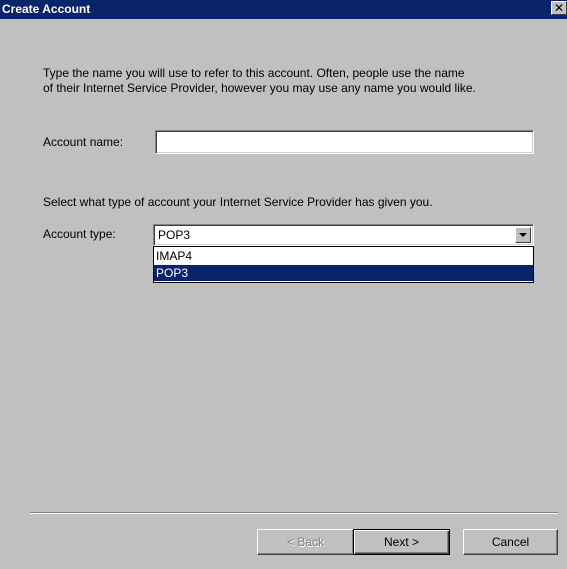 The image size is (567, 569). I want to click on account-name-input, so click(344, 142).